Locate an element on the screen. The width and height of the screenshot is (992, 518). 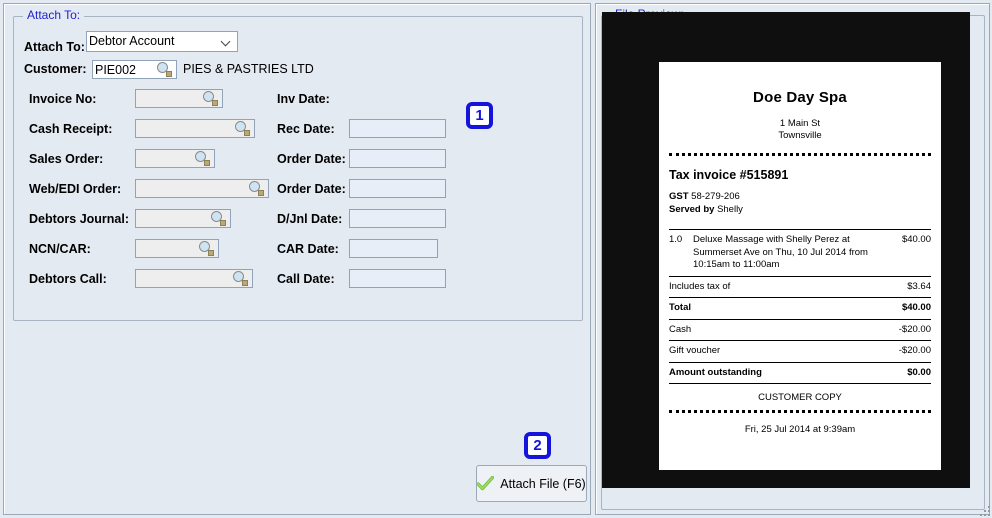
receipt-summary-row: Cash -$20.00 is located at coordinates (800, 330).